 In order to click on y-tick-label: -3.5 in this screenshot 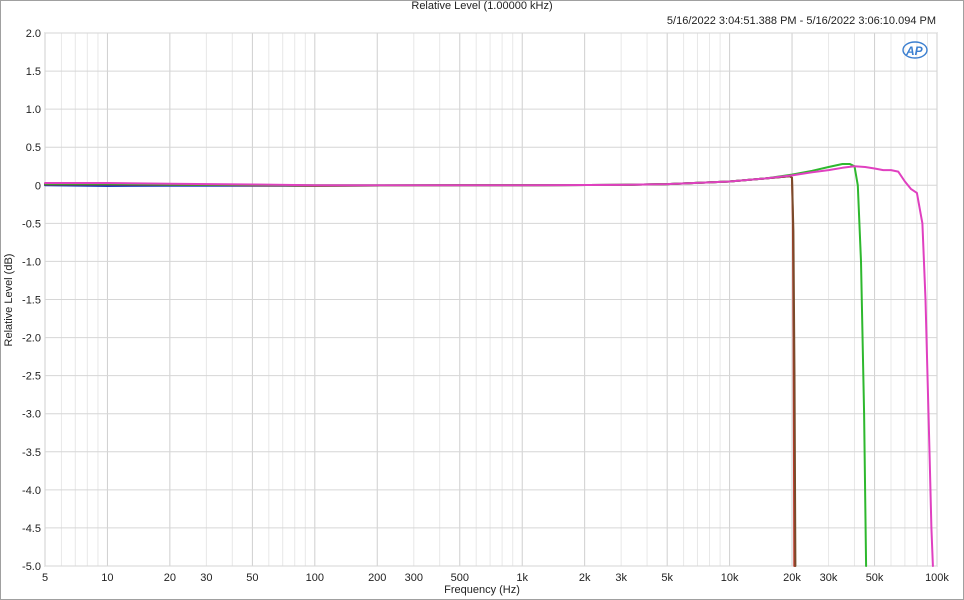, I will do `click(31, 453)`.